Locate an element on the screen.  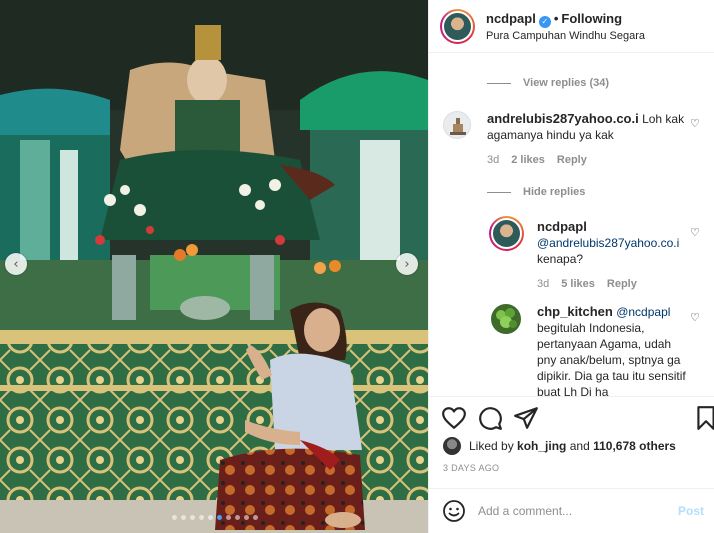
post-comment-button: Post is located at coordinates (691, 511).